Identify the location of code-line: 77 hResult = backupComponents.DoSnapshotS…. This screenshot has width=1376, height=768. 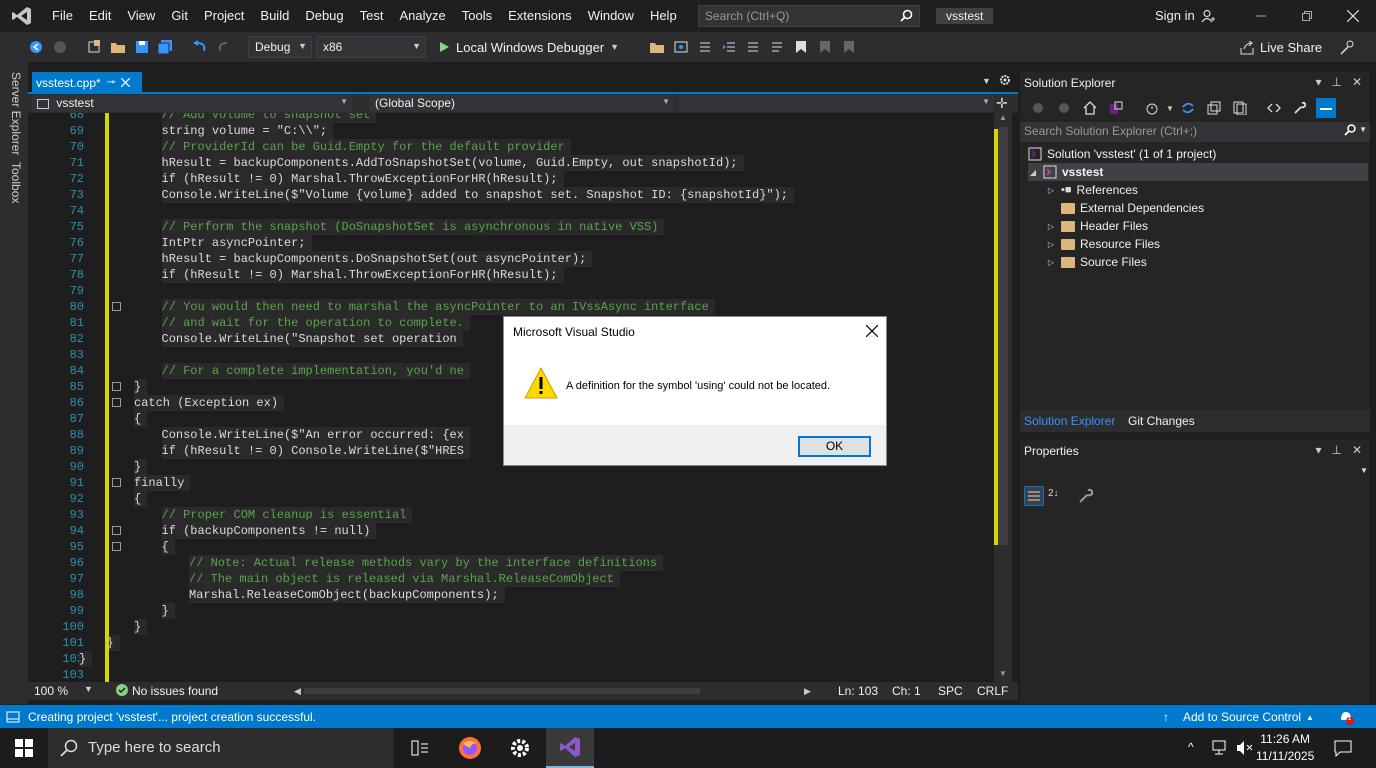
(511, 259).